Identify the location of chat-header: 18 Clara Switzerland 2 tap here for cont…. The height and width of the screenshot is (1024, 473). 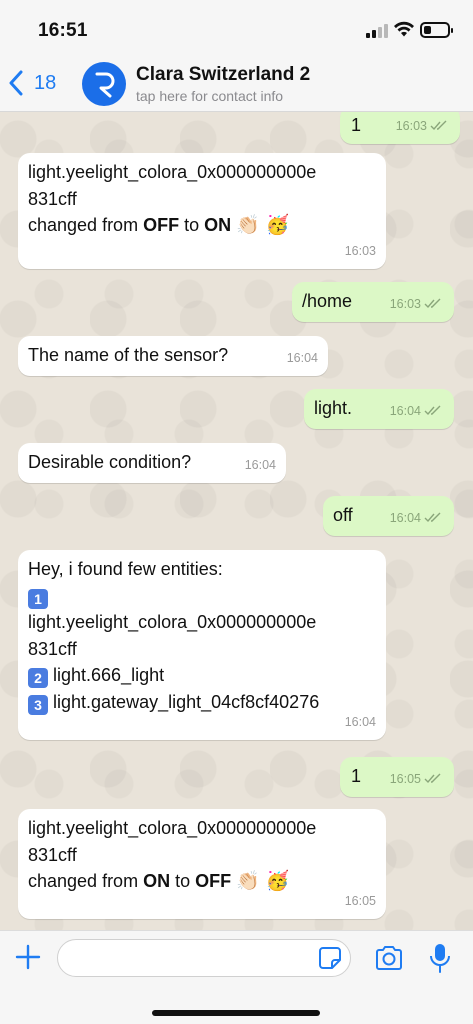
(236, 81).